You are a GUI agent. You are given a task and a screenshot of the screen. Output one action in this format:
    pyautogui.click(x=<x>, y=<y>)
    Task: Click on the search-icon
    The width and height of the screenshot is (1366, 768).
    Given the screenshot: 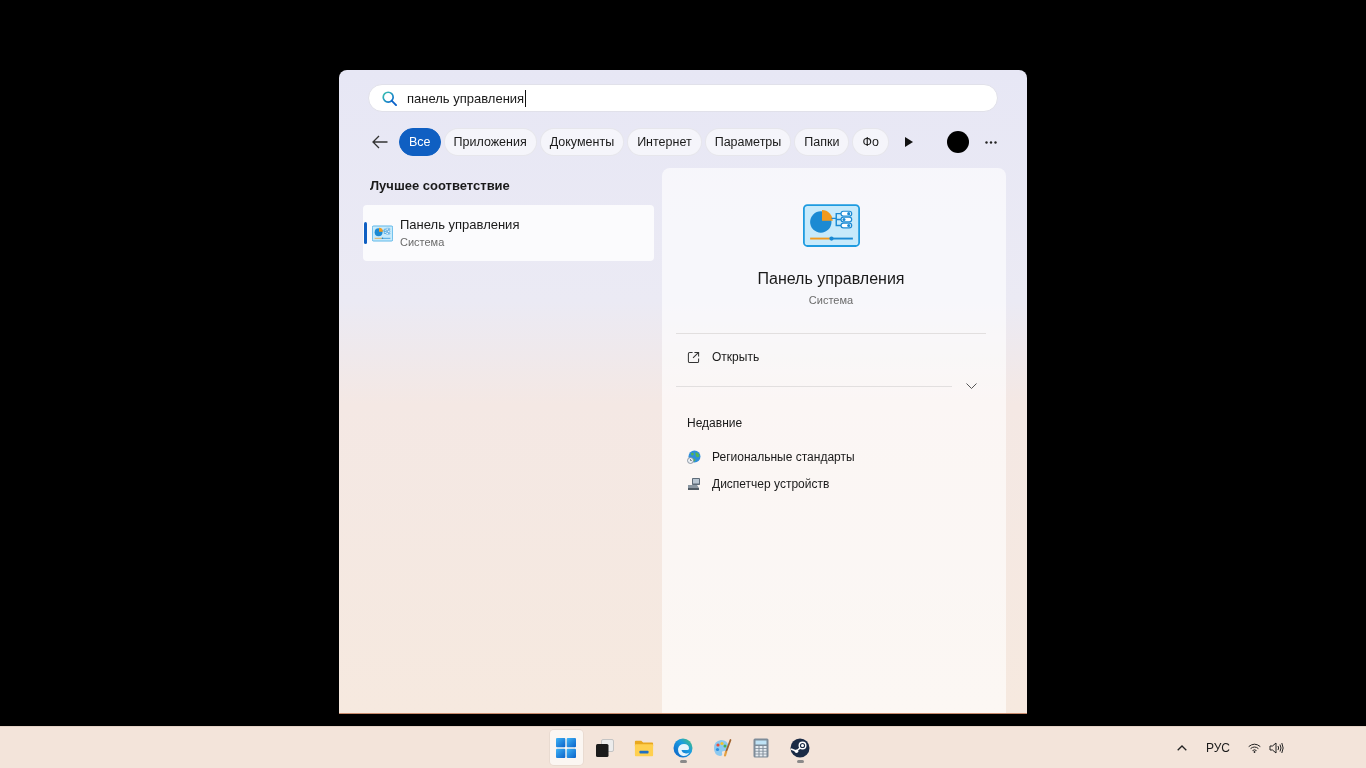 What is the action you would take?
    pyautogui.click(x=389, y=98)
    